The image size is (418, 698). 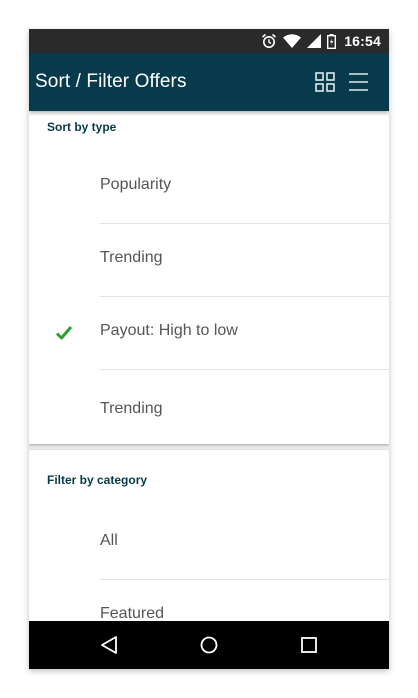 I want to click on option-label: Payout: High to low, so click(x=169, y=330).